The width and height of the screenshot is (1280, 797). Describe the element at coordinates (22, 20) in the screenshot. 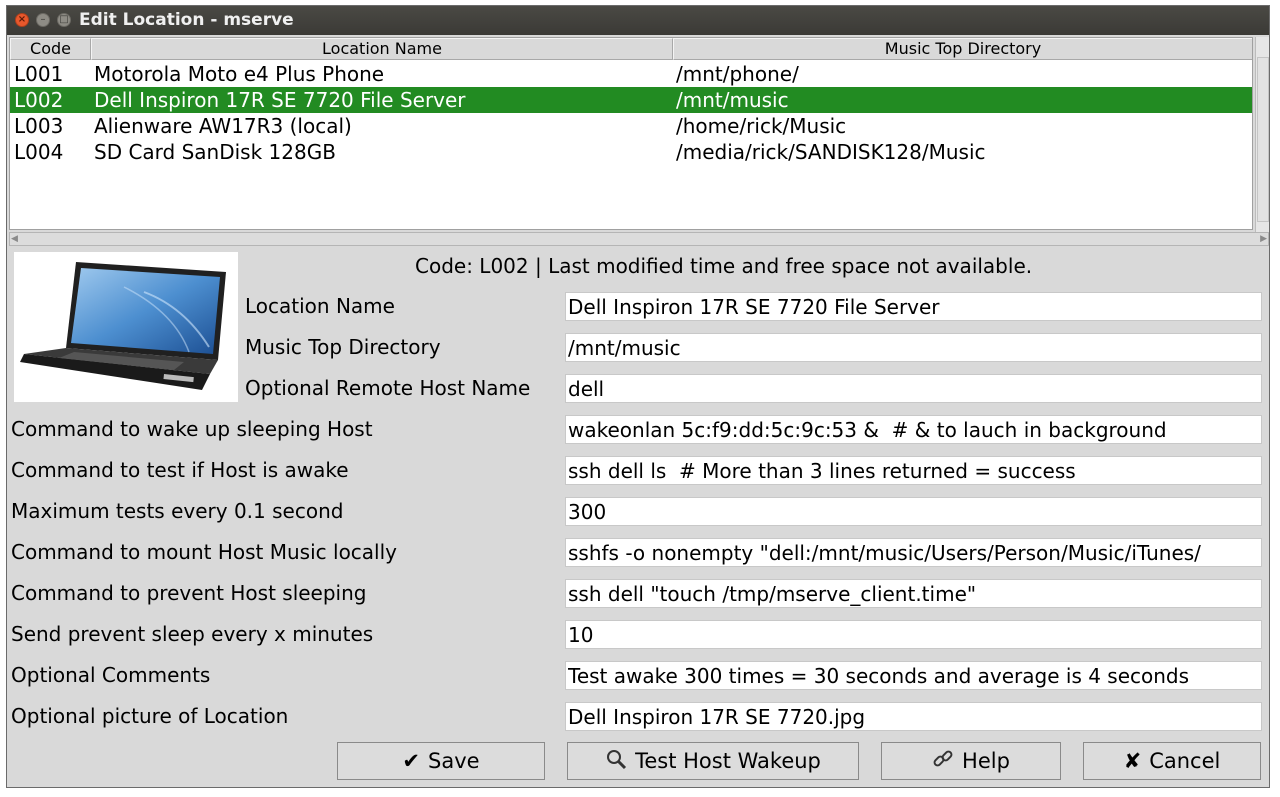

I see `close-window-button: ×` at that location.